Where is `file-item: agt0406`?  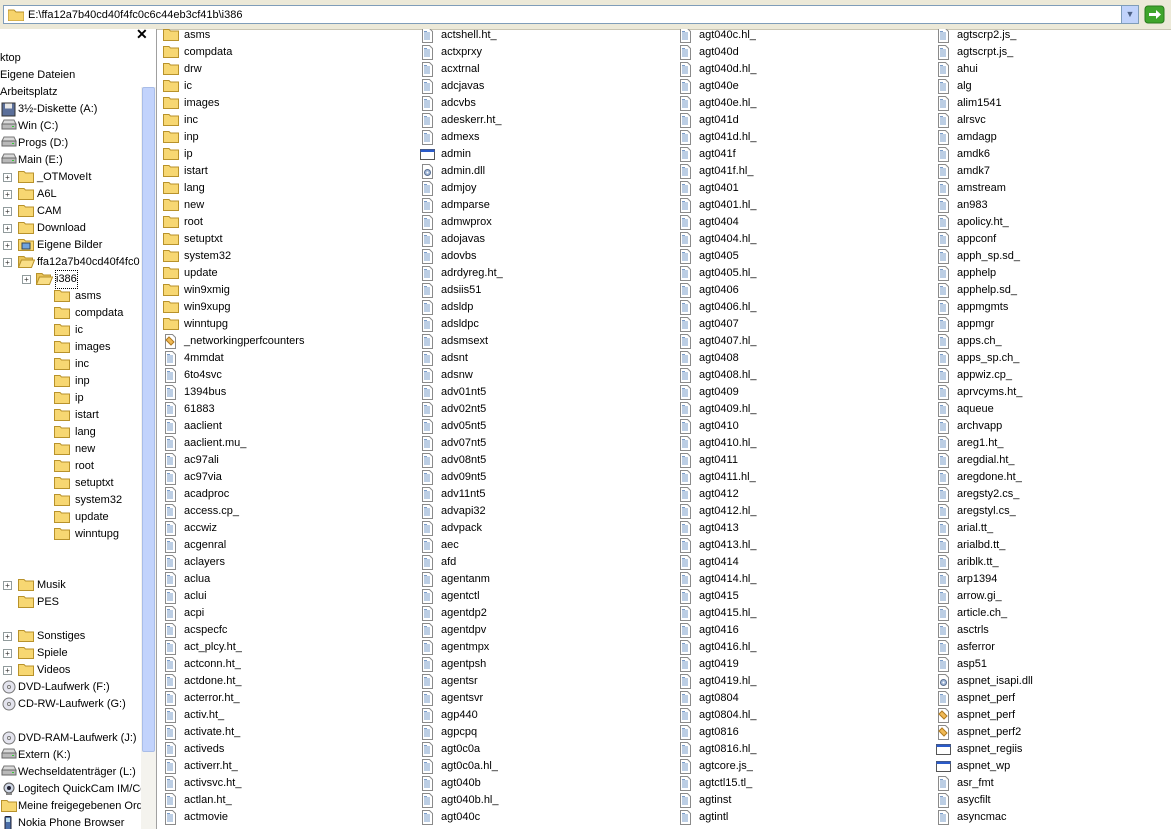
file-item: agt0406 is located at coordinates (798, 290).